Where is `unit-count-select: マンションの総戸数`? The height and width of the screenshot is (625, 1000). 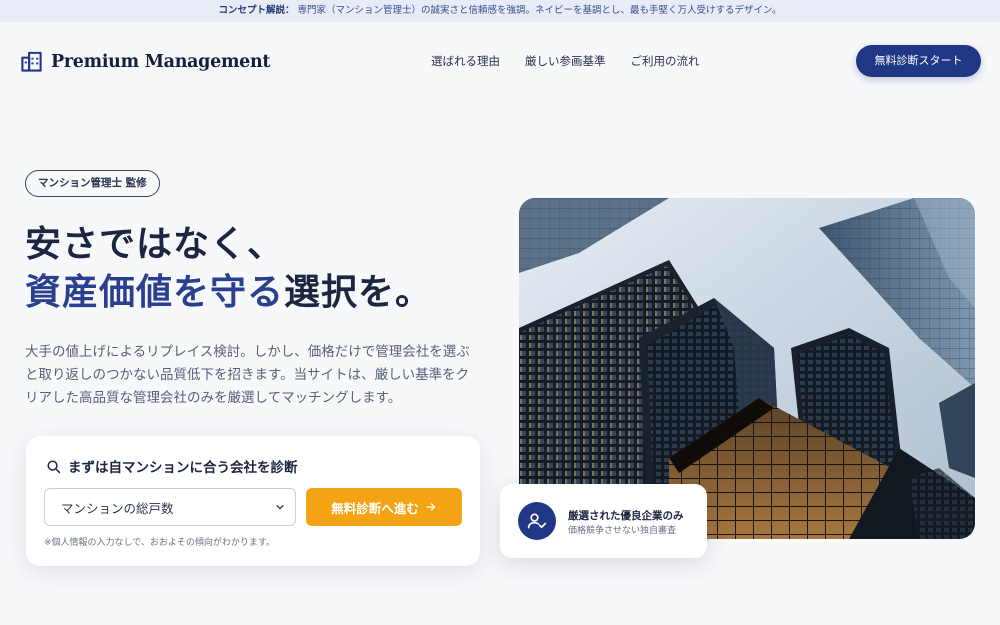 unit-count-select: マンションの総戸数 is located at coordinates (170, 507).